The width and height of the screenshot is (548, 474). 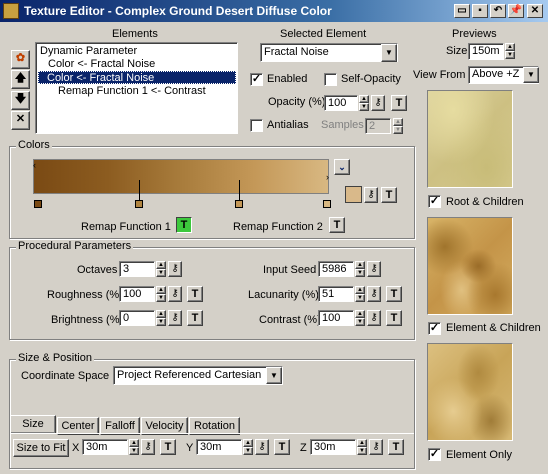 I want to click on input-seed-spinner: ▲ ▼, so click(x=360, y=269).